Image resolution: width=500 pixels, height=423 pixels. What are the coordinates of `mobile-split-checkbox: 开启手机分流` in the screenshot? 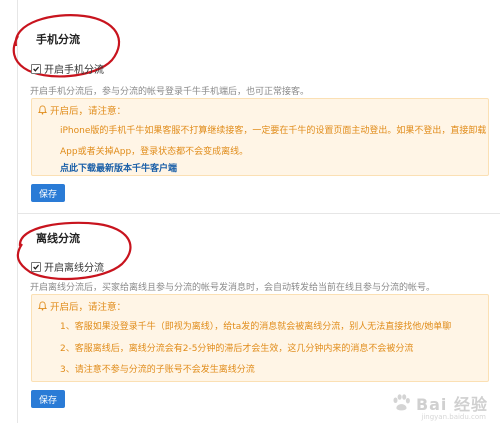 It's located at (67, 68).